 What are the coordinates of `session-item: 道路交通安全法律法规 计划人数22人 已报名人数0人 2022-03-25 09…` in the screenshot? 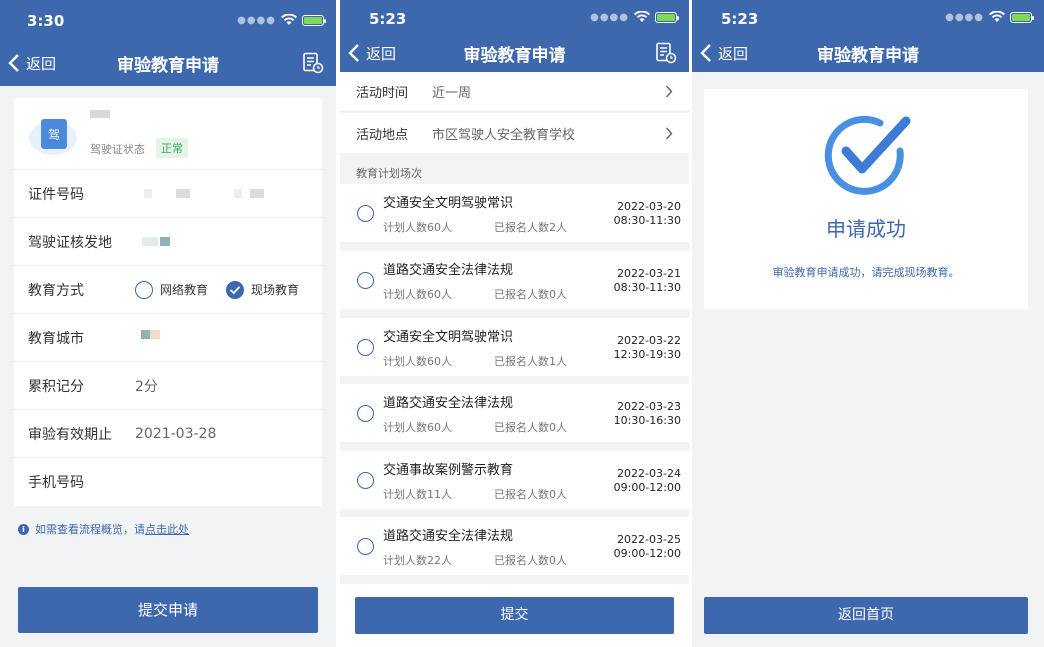 It's located at (514, 546).